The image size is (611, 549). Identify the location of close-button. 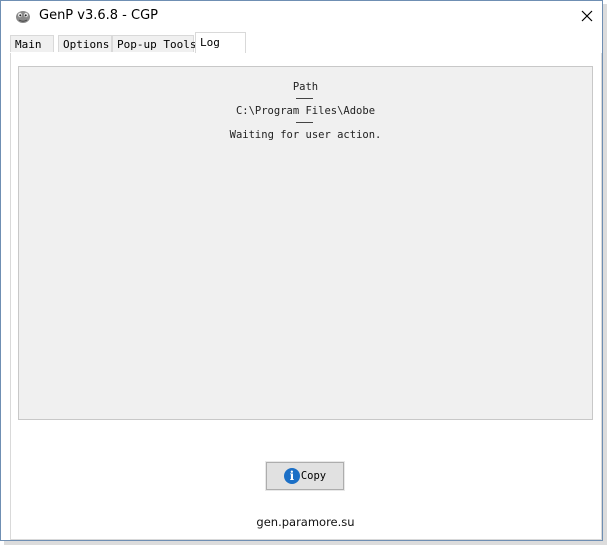
(587, 16).